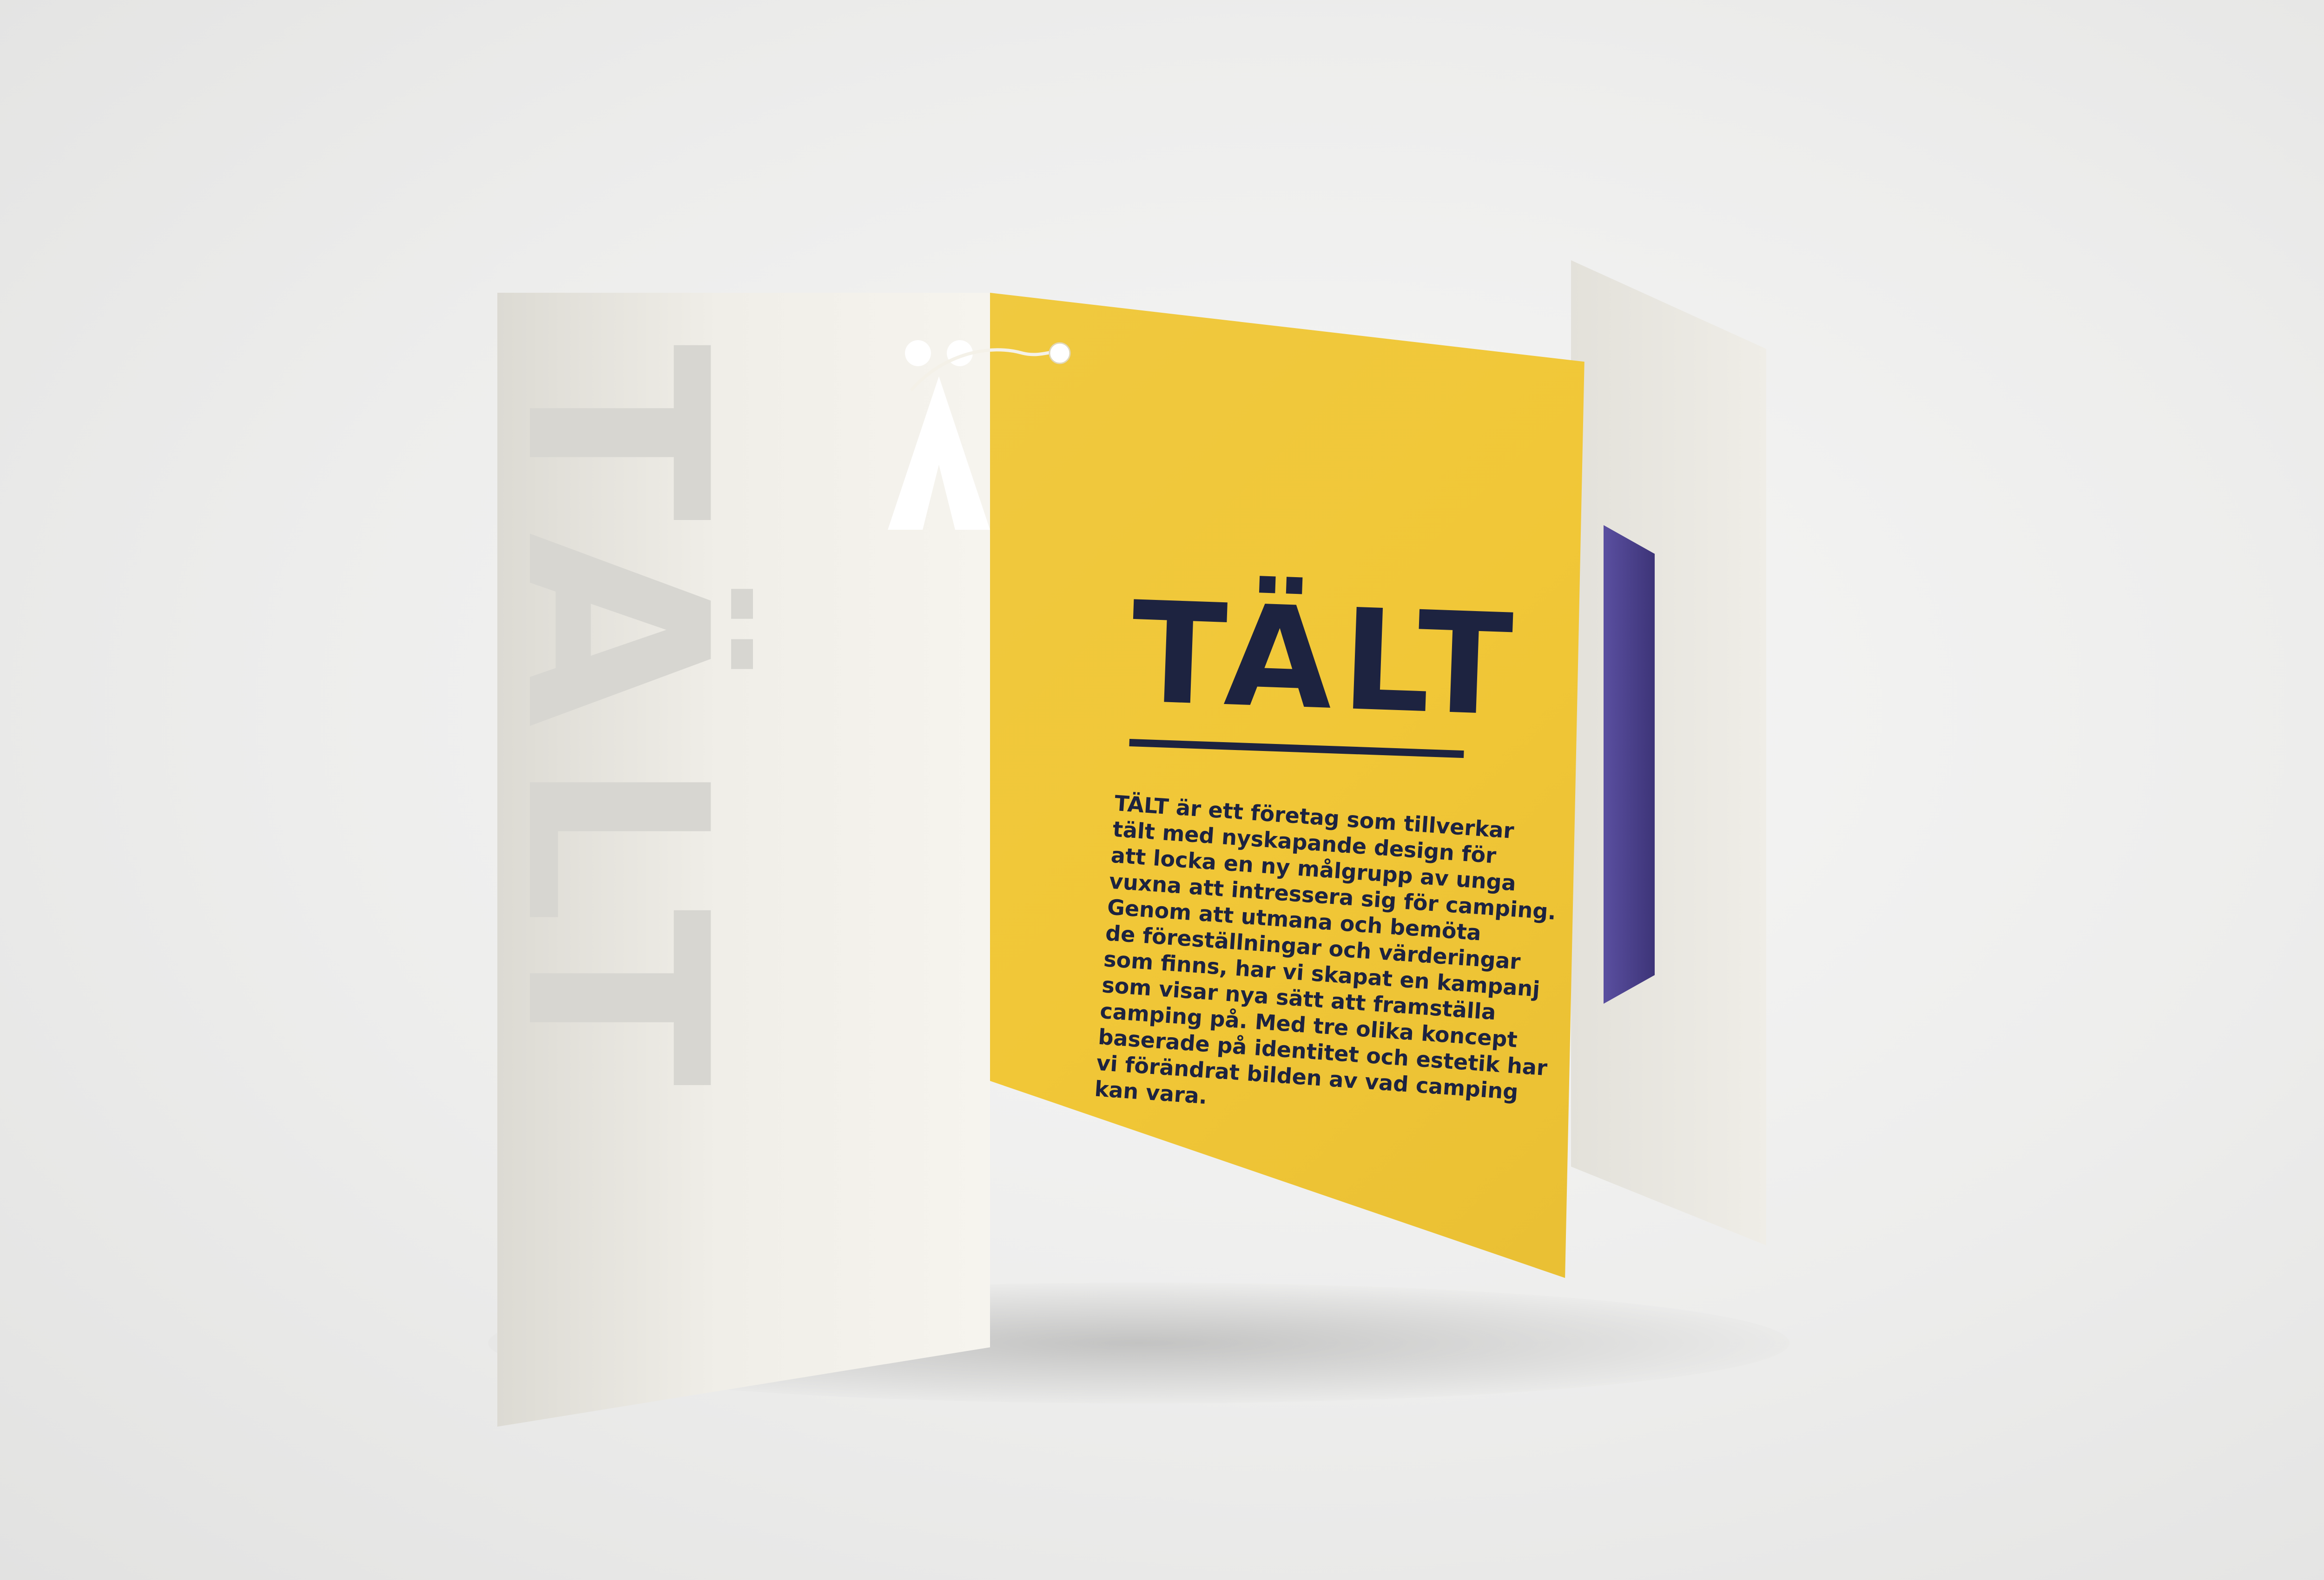 The image size is (2324, 1580). Describe the element at coordinates (1668, 752) in the screenshot. I see `back-page` at that location.